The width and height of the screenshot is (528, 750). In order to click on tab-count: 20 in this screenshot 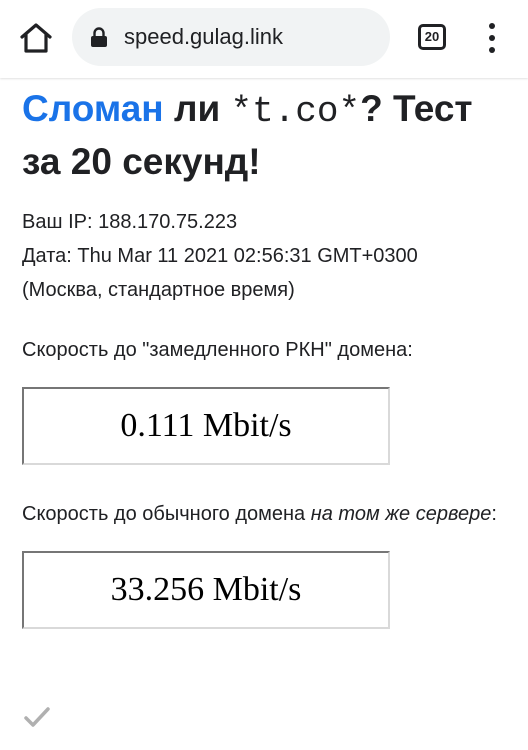, I will do `click(432, 36)`.